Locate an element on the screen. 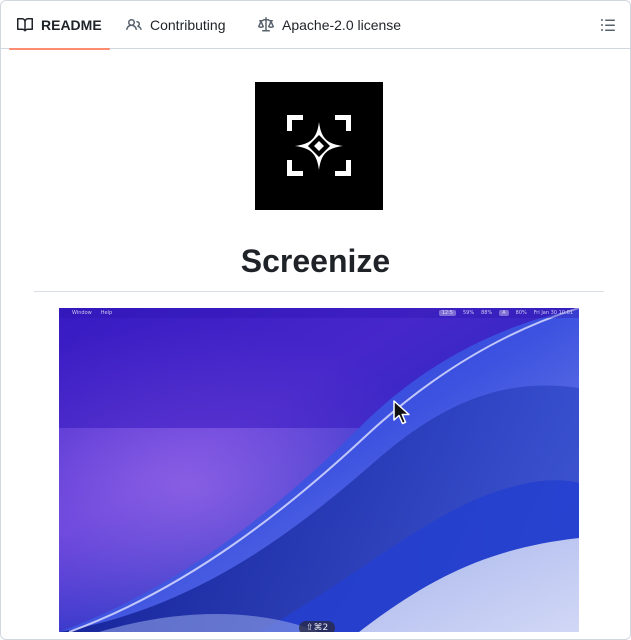  tab-license: Apache-2.0 license is located at coordinates (329, 25).